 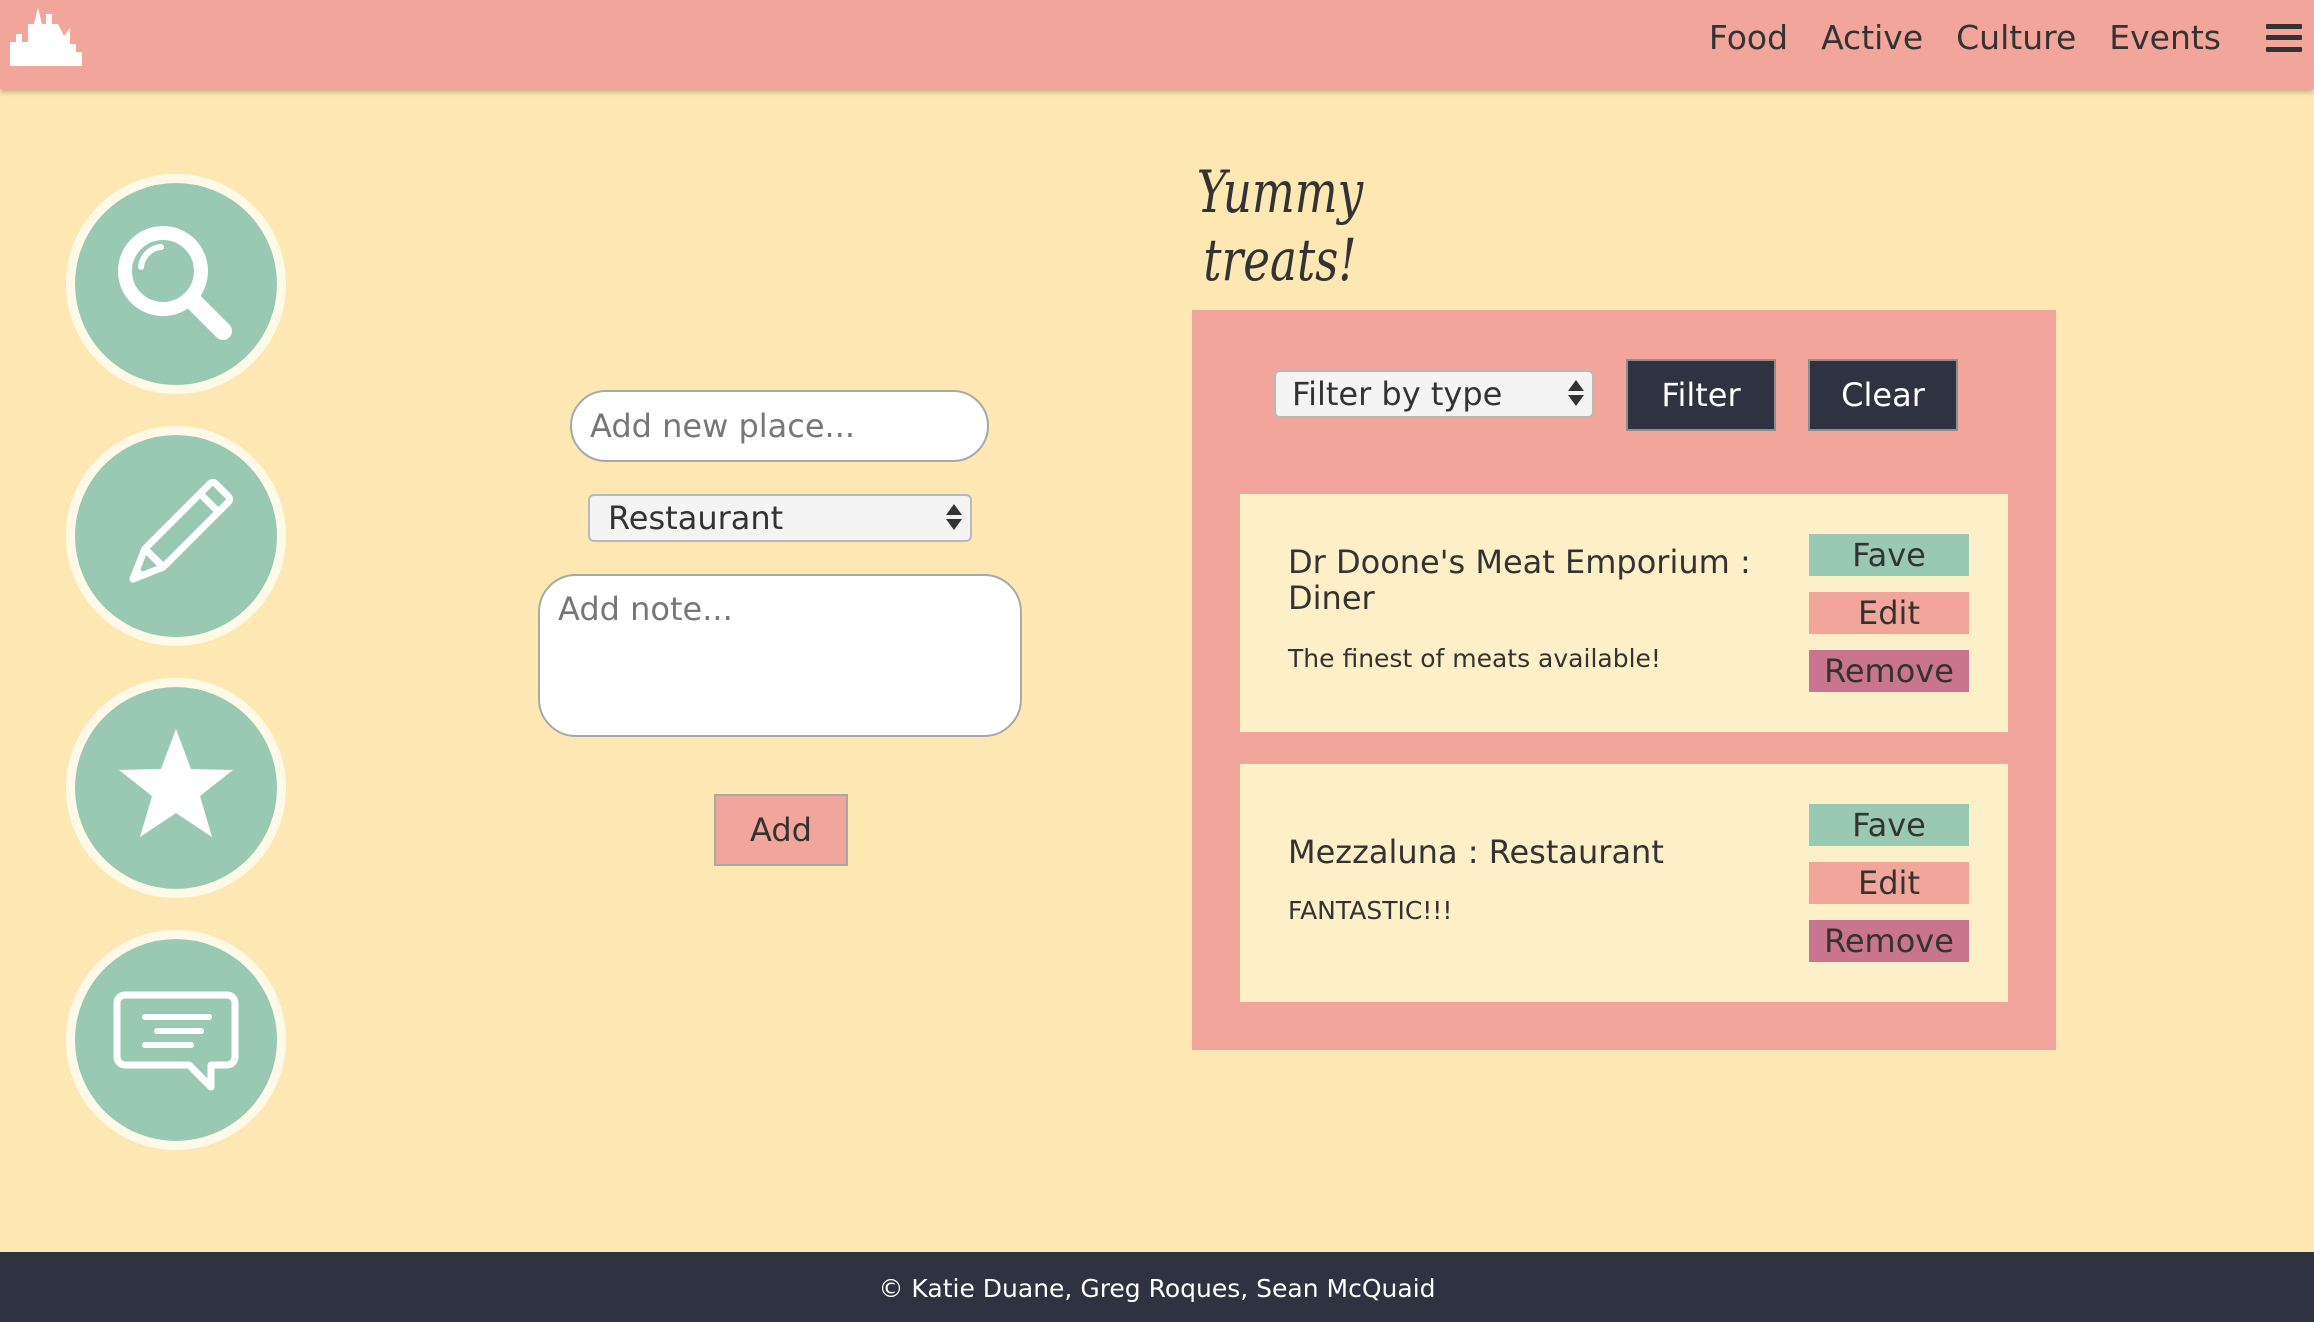 I want to click on comments-button, so click(x=176, y=1040).